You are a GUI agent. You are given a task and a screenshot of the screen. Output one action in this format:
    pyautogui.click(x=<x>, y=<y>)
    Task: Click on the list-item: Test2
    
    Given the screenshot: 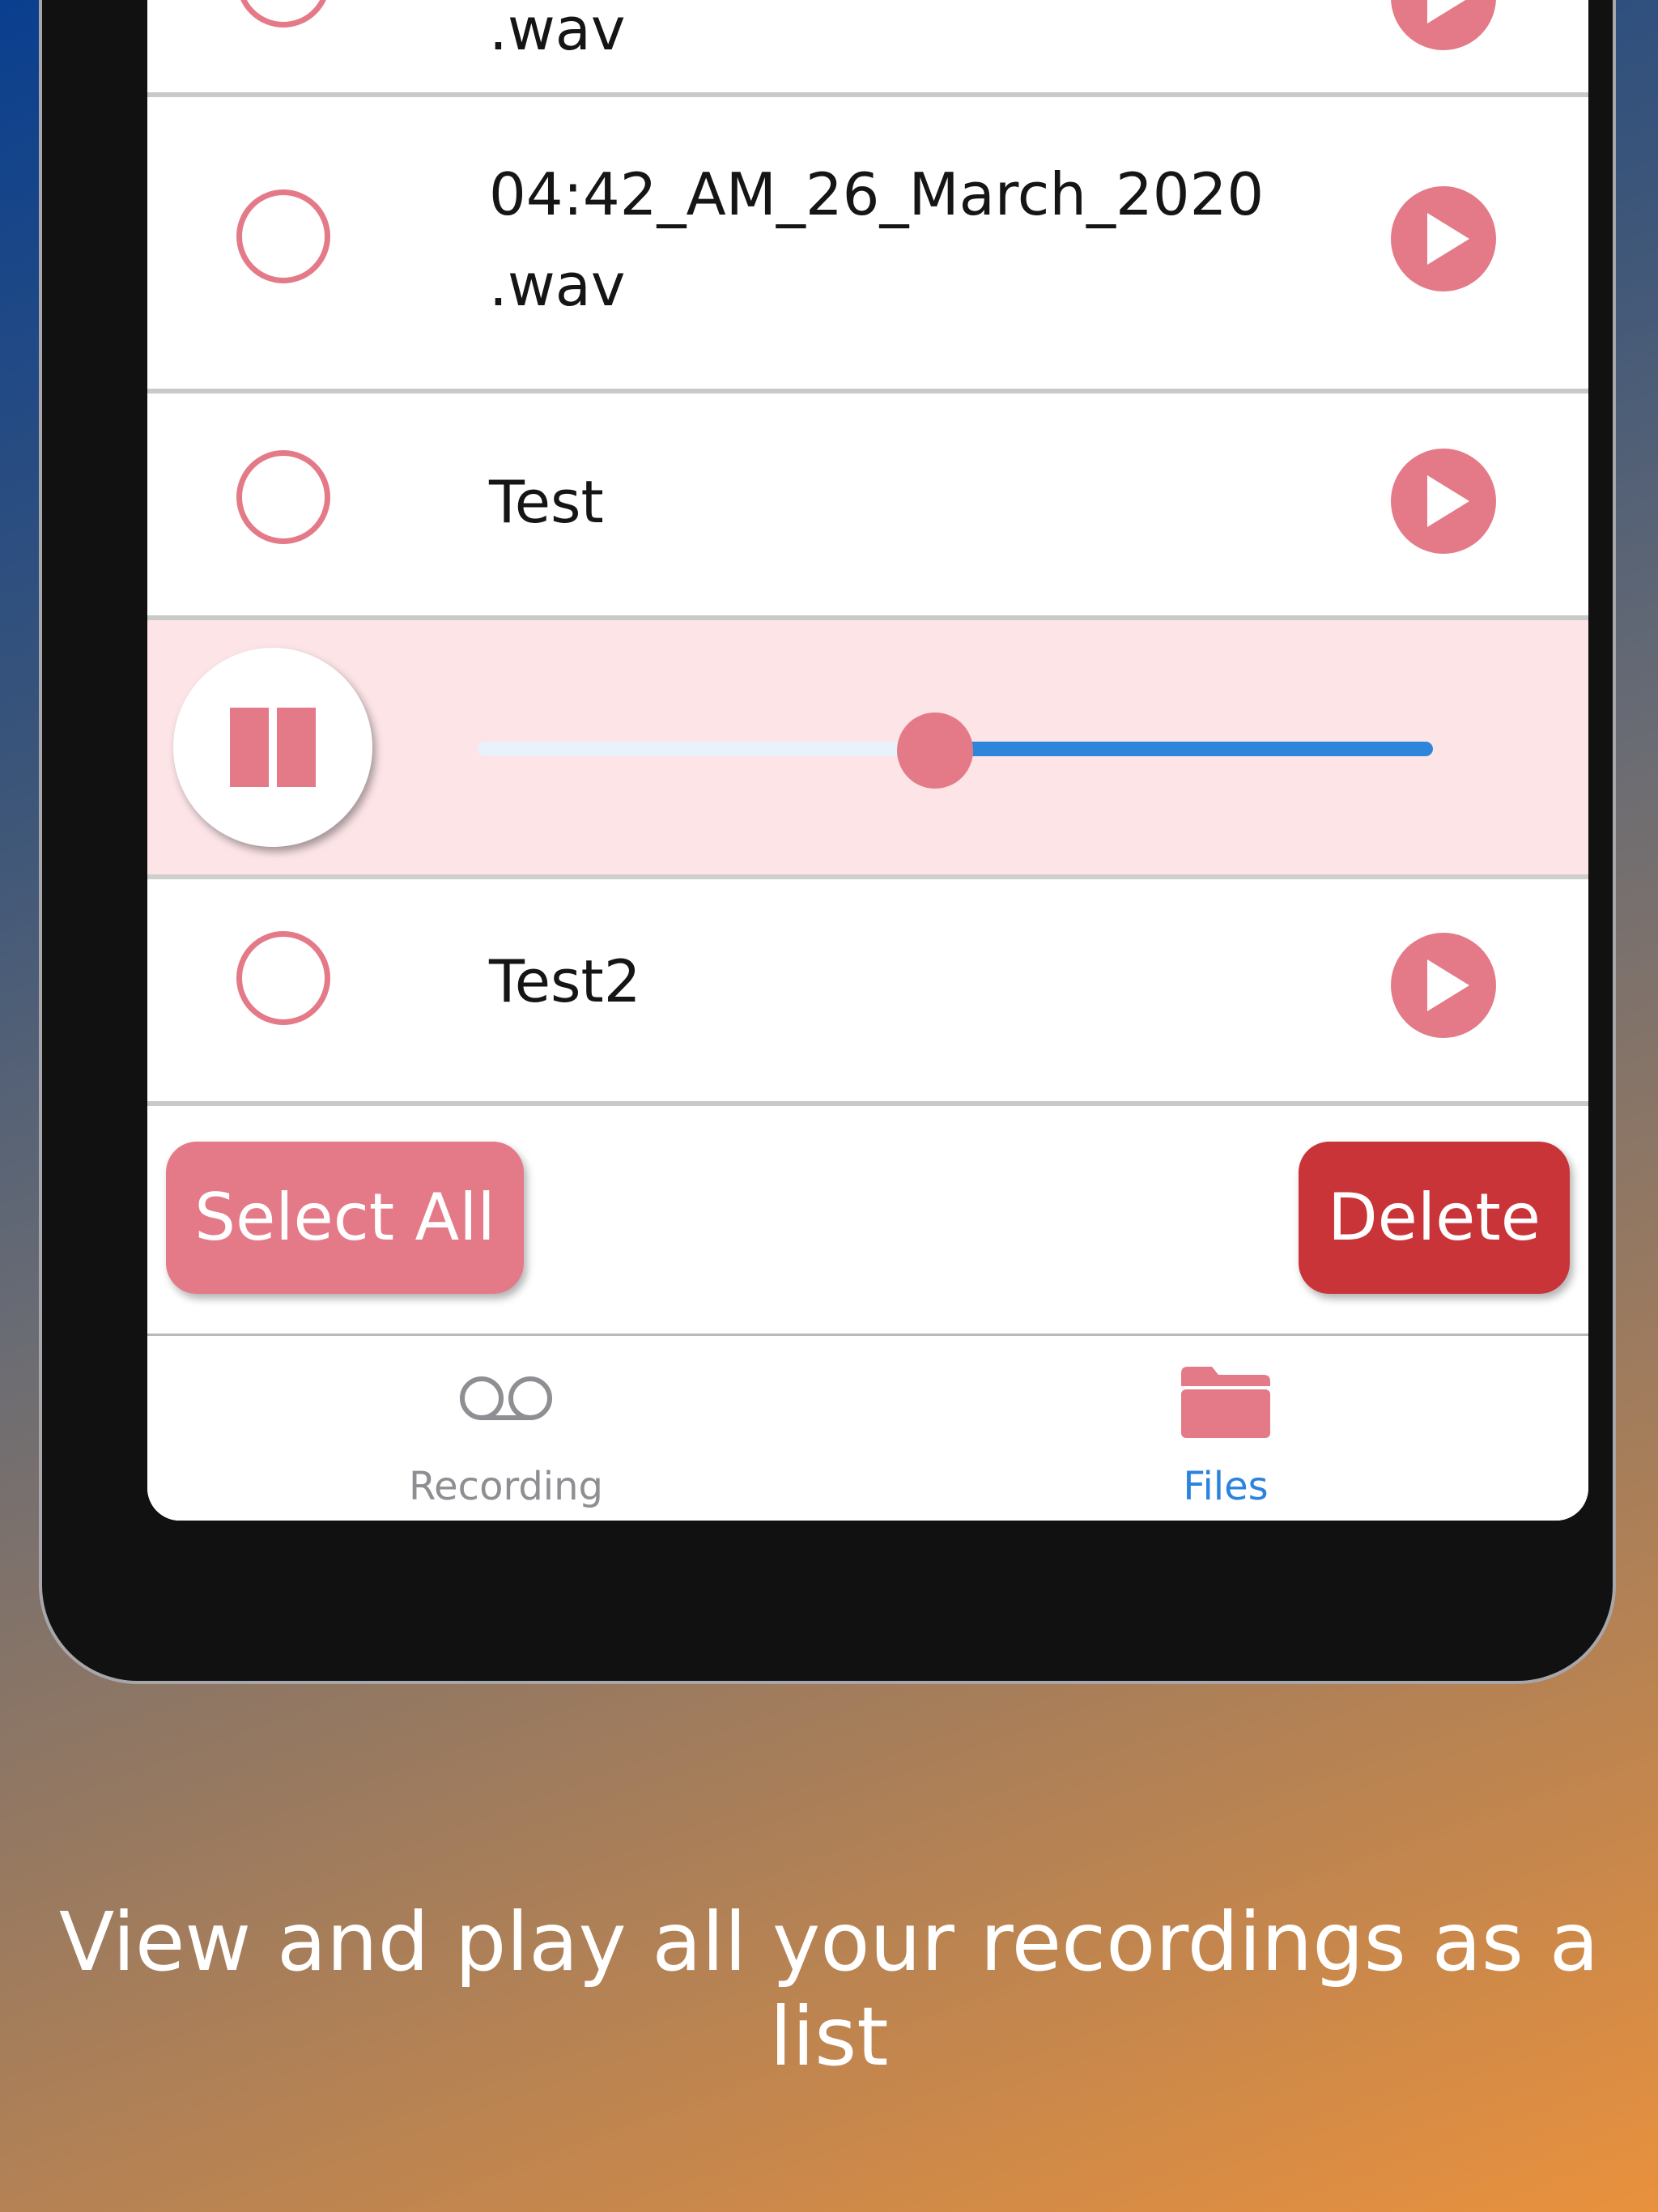 What is the action you would take?
    pyautogui.click(x=867, y=993)
    